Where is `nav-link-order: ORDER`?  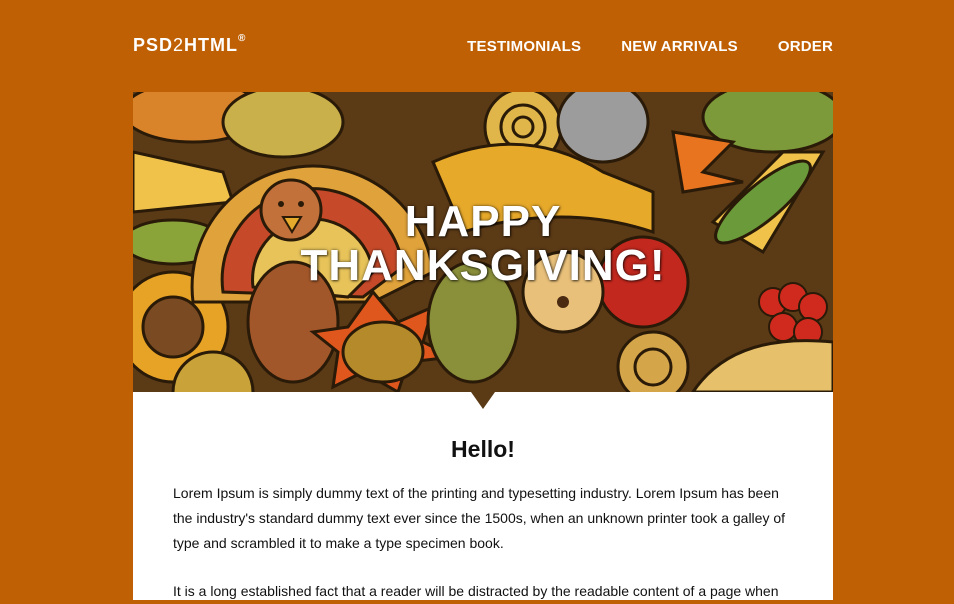 nav-link-order: ORDER is located at coordinates (805, 46).